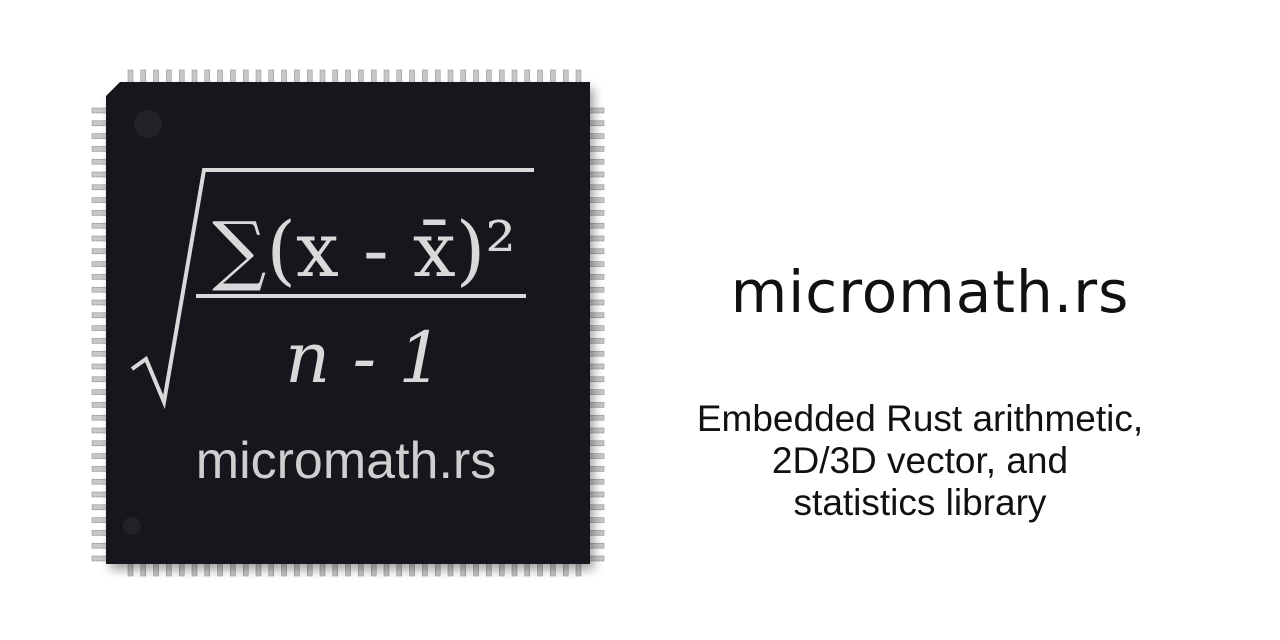  Describe the element at coordinates (920, 502) in the screenshot. I see `subtitle-line: statistics library` at that location.